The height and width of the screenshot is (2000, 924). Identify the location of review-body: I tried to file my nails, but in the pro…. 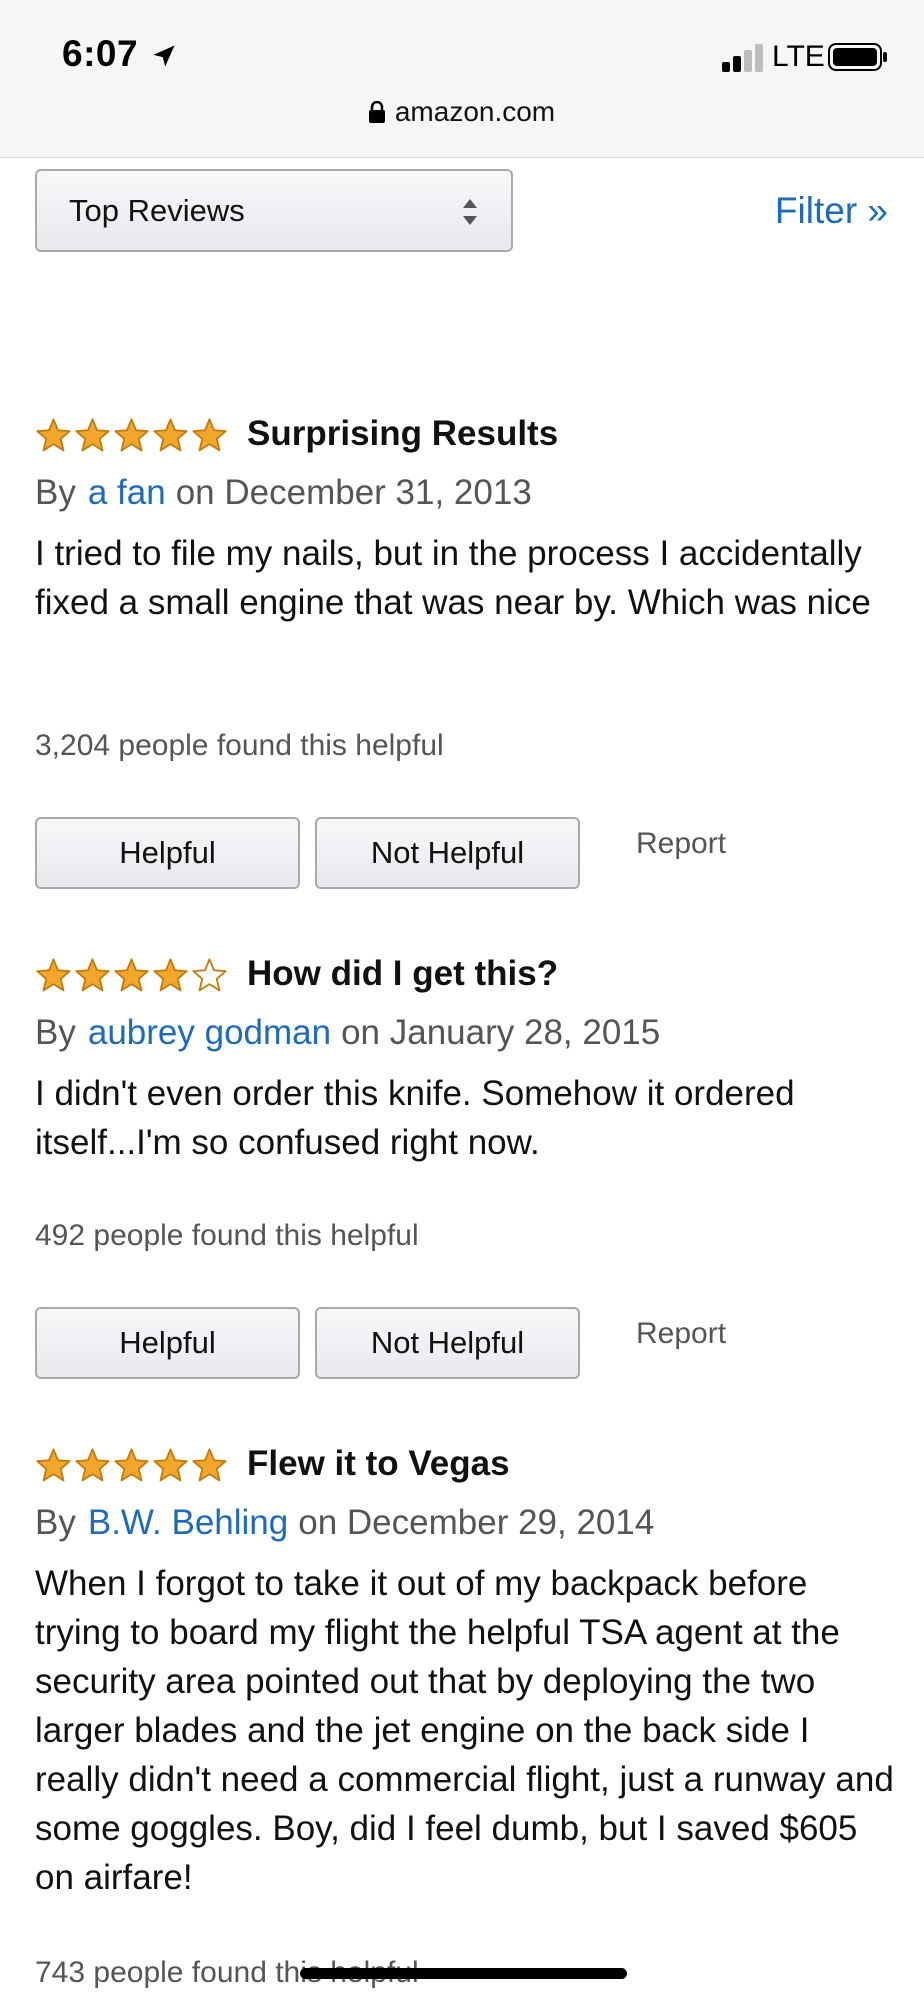
(453, 578).